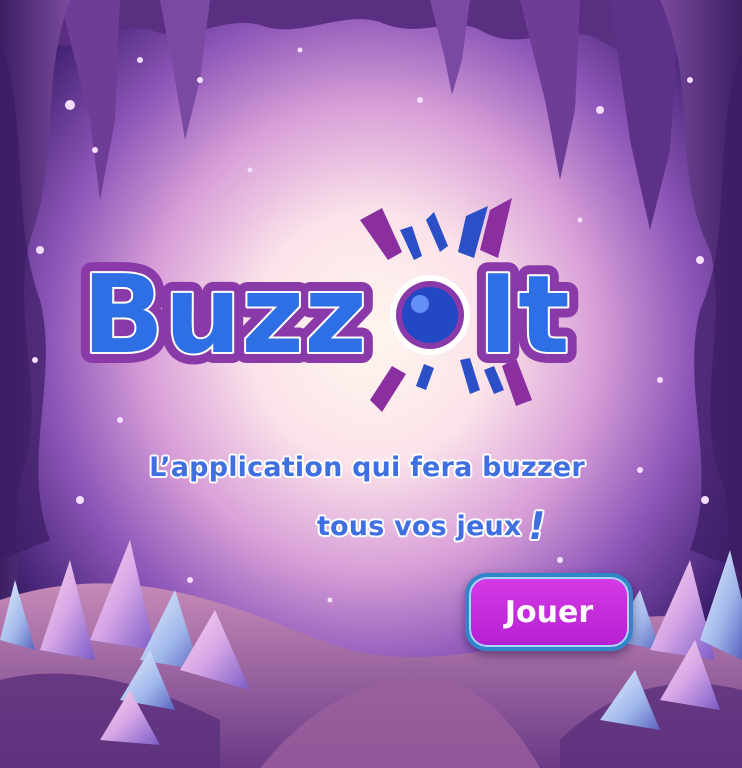  What do you see at coordinates (436, 229) in the screenshot?
I see `spark-marks-top` at bounding box center [436, 229].